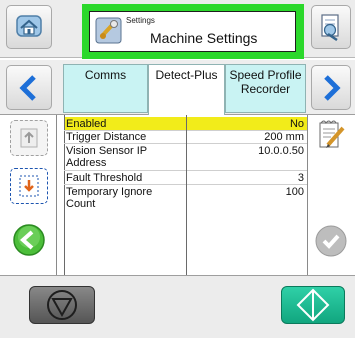 The image size is (355, 338). I want to click on home-button, so click(29, 27).